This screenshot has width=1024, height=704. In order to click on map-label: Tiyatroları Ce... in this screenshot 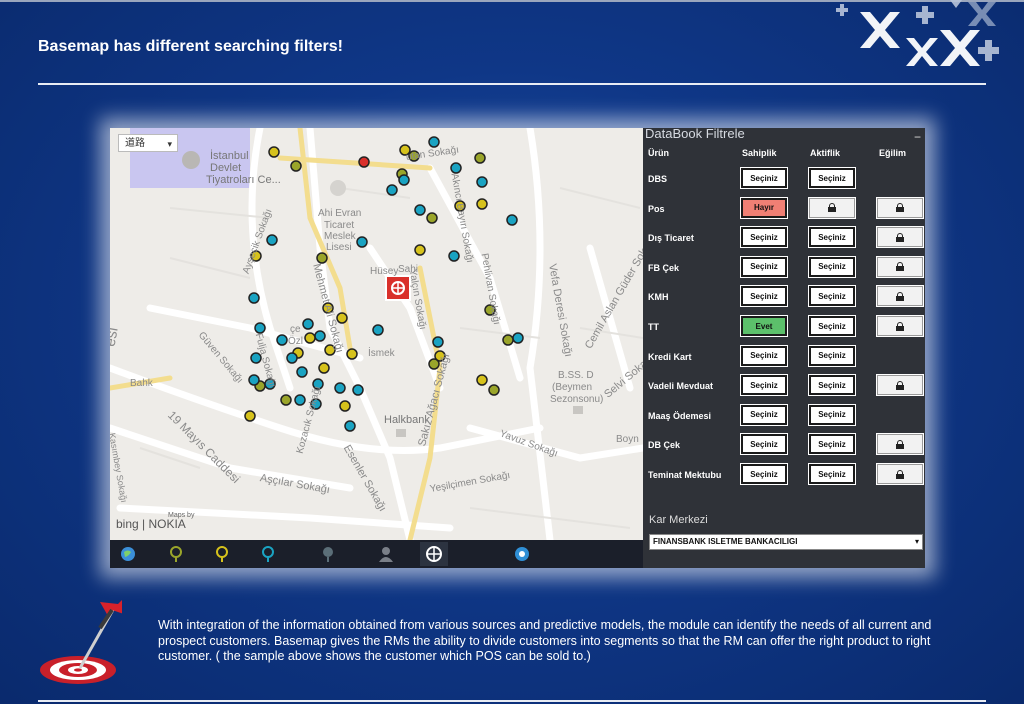, I will do `click(243, 180)`.